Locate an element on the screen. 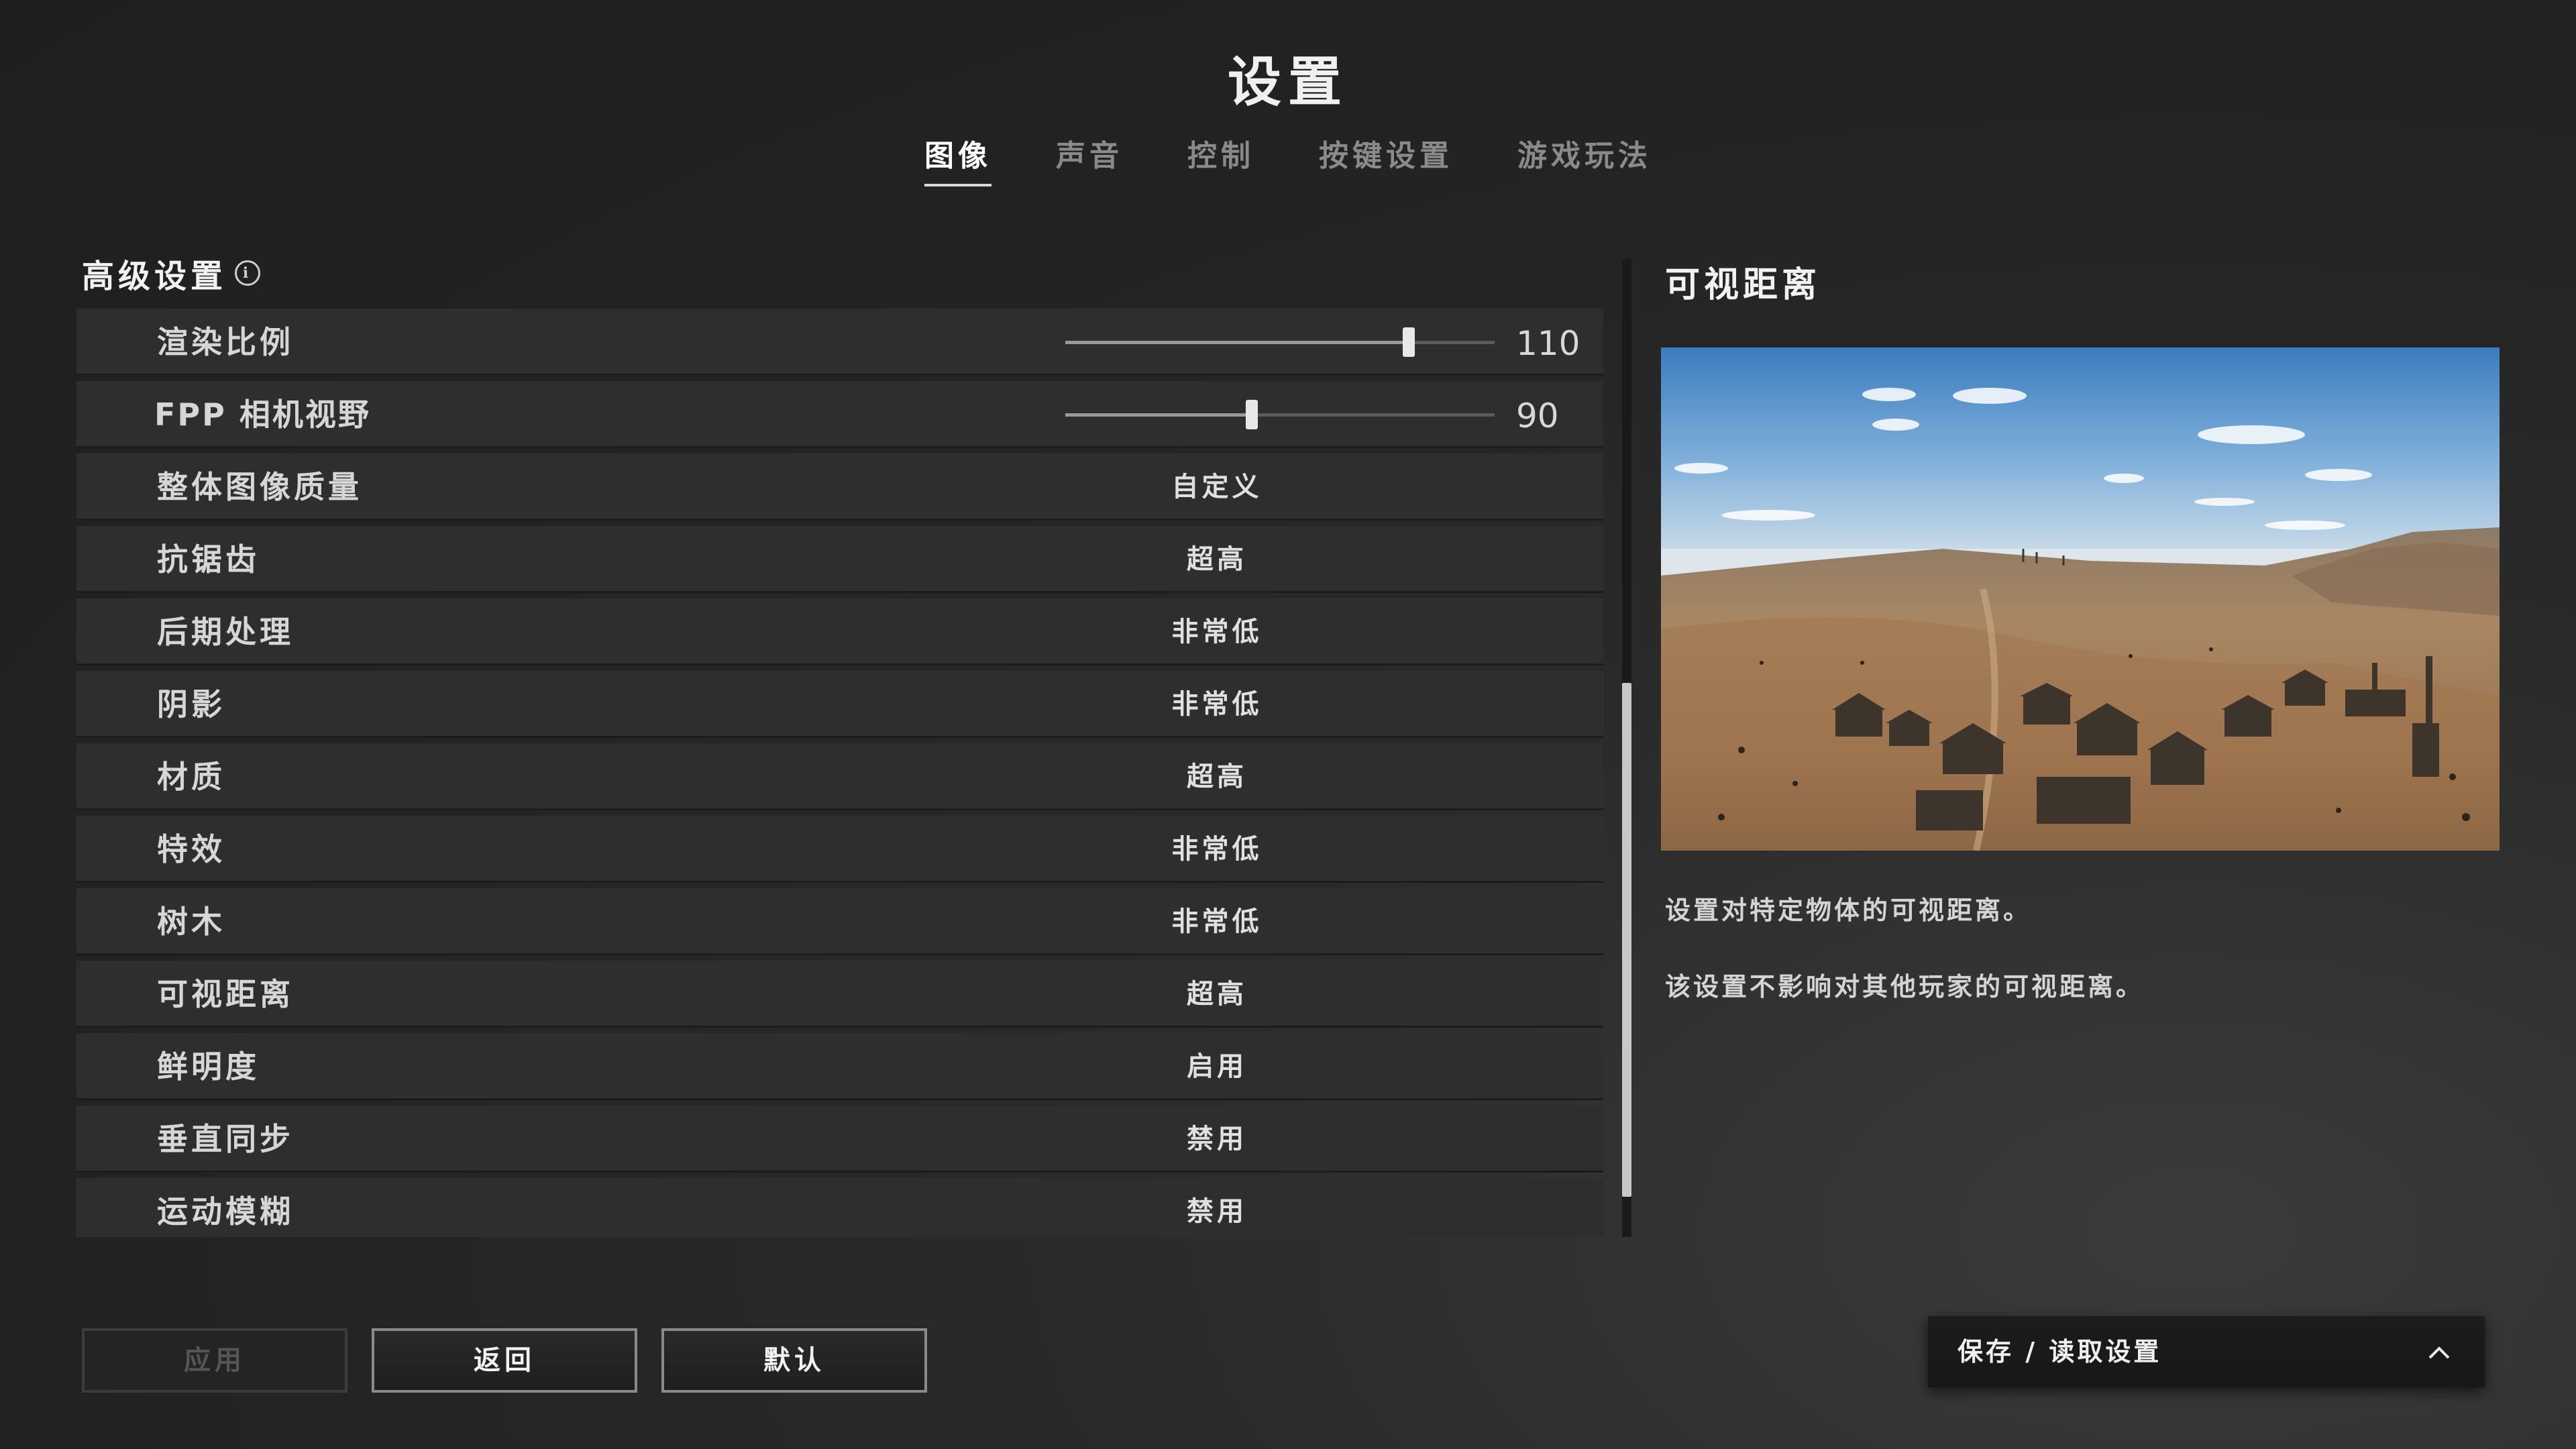  settings-scrollbar is located at coordinates (1626, 748).